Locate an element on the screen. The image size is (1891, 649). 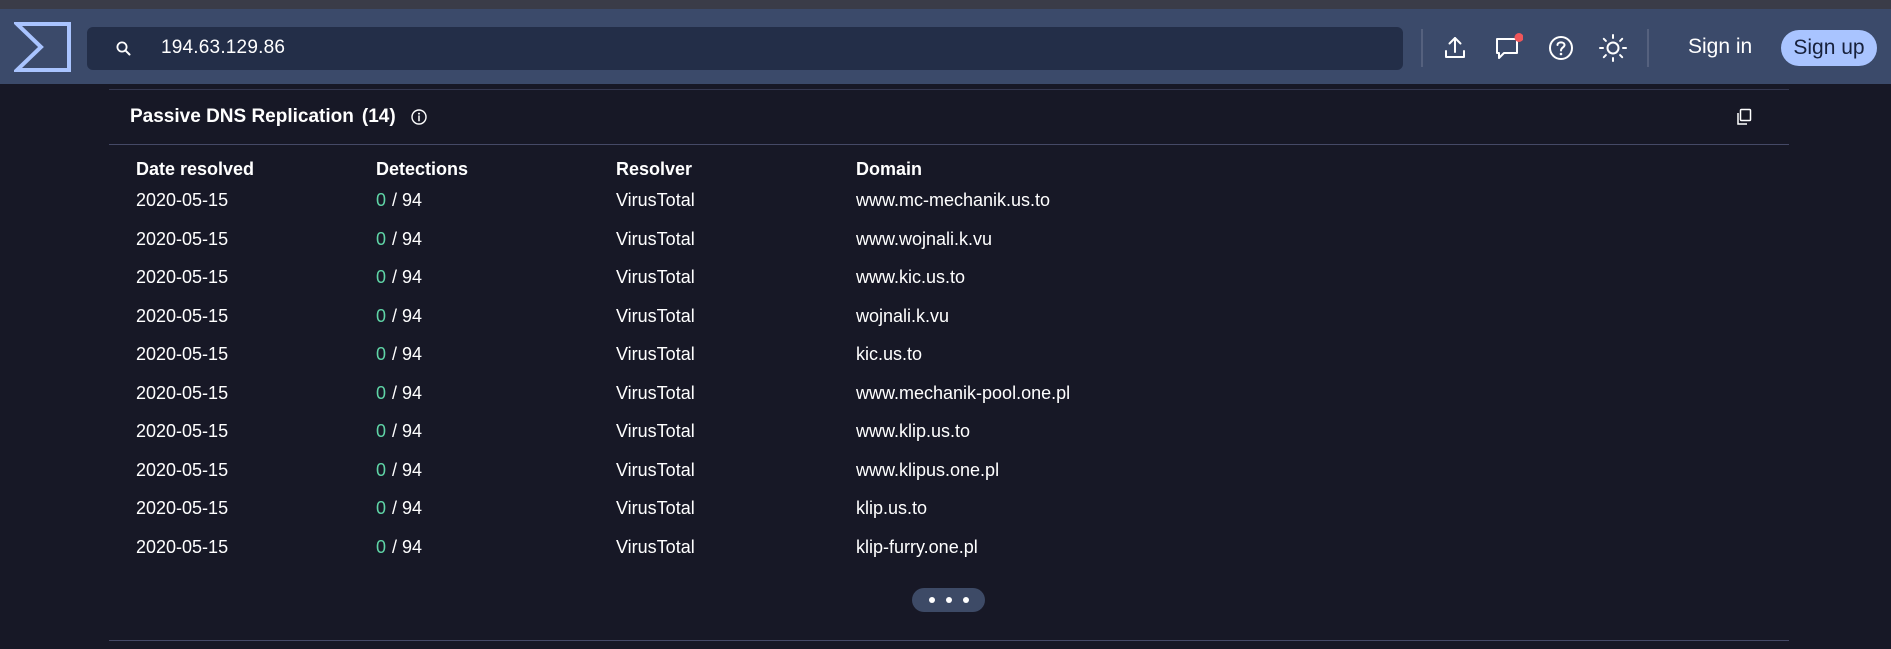
top-navigation-bar: 194.63.129.86 Sign in Sign up is located at coordinates (945, 46).